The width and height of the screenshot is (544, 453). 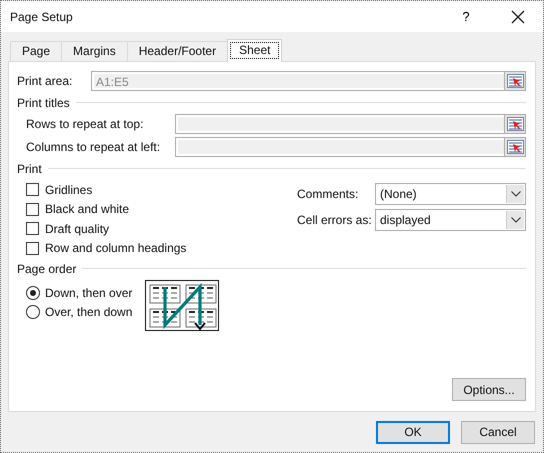 I want to click on checkbox-label: Row and column headings, so click(x=115, y=248).